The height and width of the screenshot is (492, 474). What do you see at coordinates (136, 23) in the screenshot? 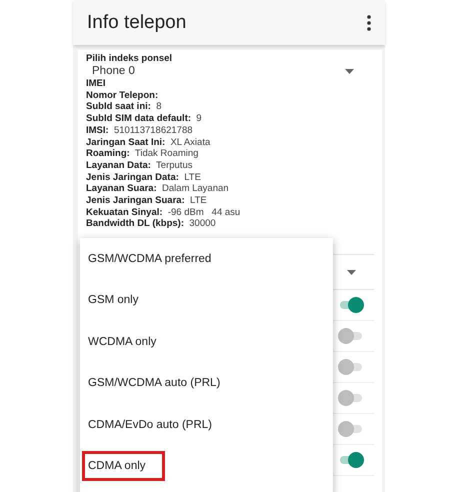
I see `app-title: Info telepon` at bounding box center [136, 23].